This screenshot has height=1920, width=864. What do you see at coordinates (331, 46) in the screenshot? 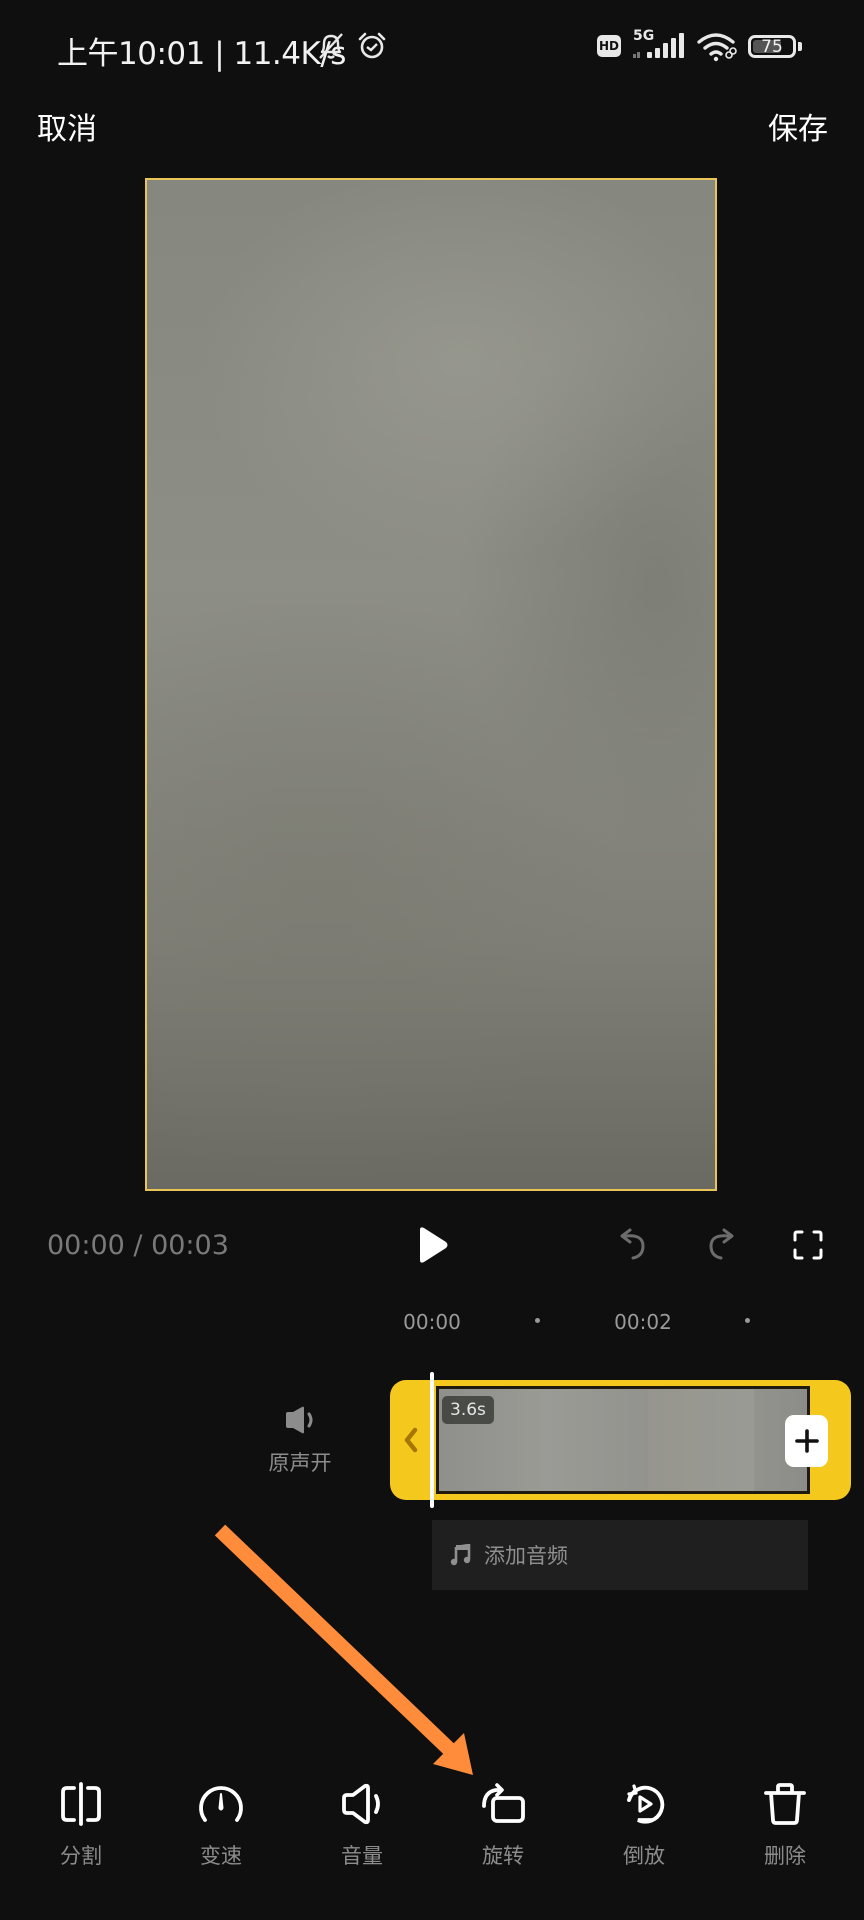
I see `mute-bell-icon` at bounding box center [331, 46].